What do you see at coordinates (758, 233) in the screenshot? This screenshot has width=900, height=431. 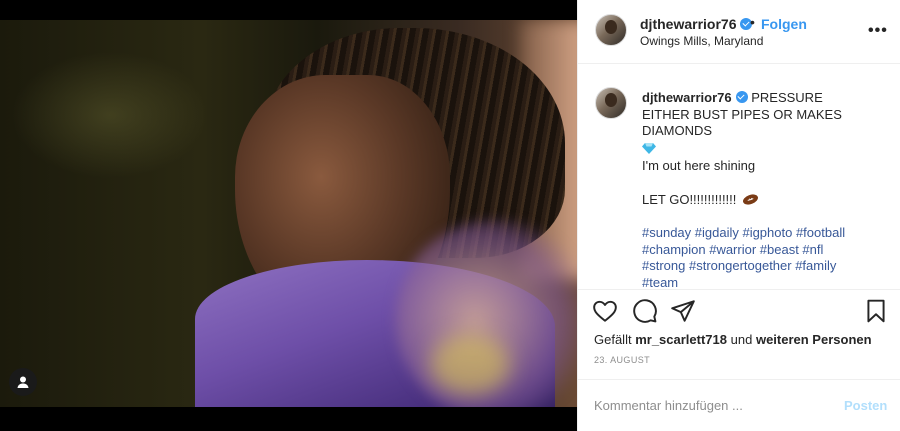 I see `hashtags-line-1: #sunday #igdaily #igphoto #football` at bounding box center [758, 233].